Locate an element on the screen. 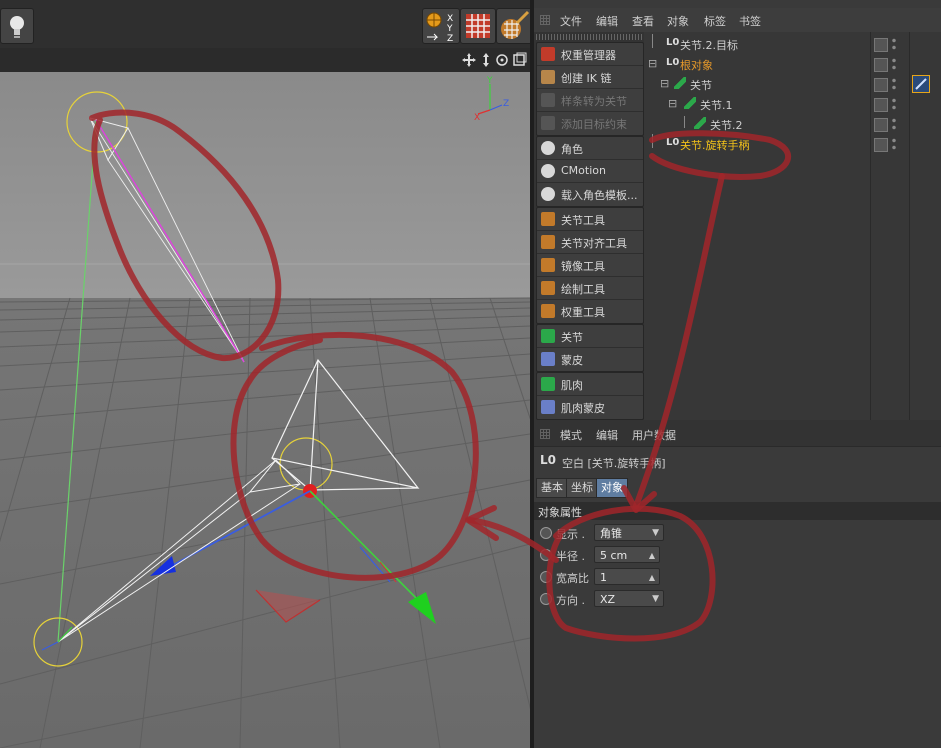  property-label: 半径 . is located at coordinates (570, 556).